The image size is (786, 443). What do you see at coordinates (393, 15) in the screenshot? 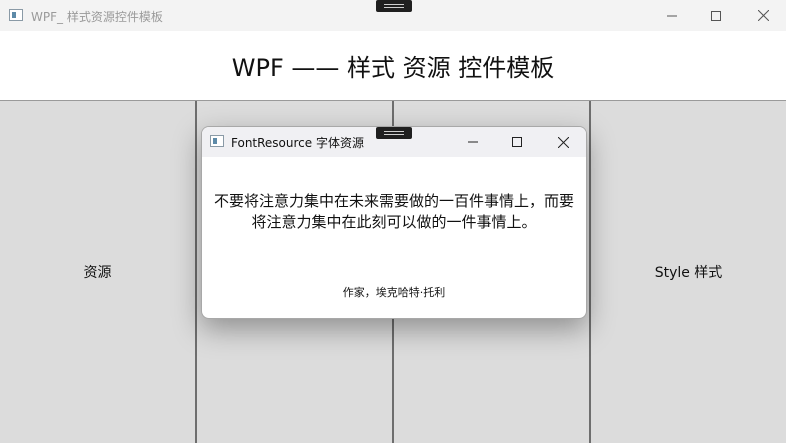
I see `main-titlebar: WPF_ 样式资源控件模板` at bounding box center [393, 15].